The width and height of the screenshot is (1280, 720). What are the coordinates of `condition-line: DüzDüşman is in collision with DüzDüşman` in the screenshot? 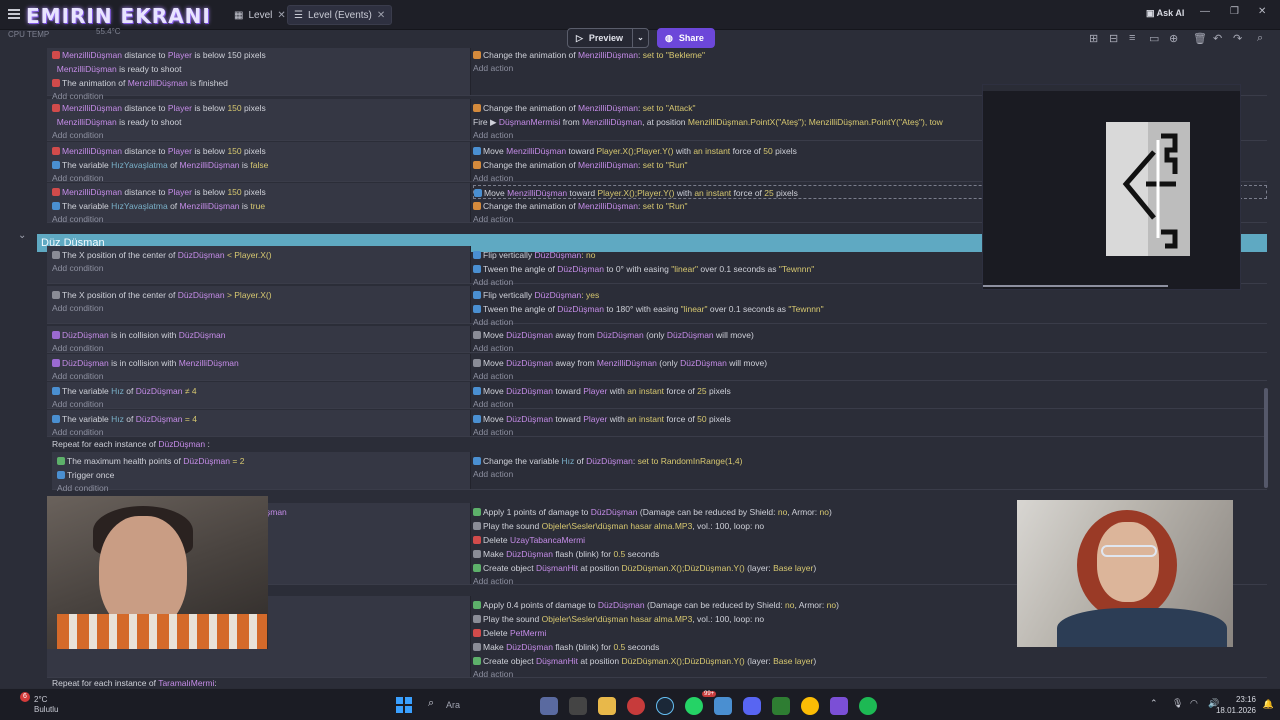 It's located at (258, 335).